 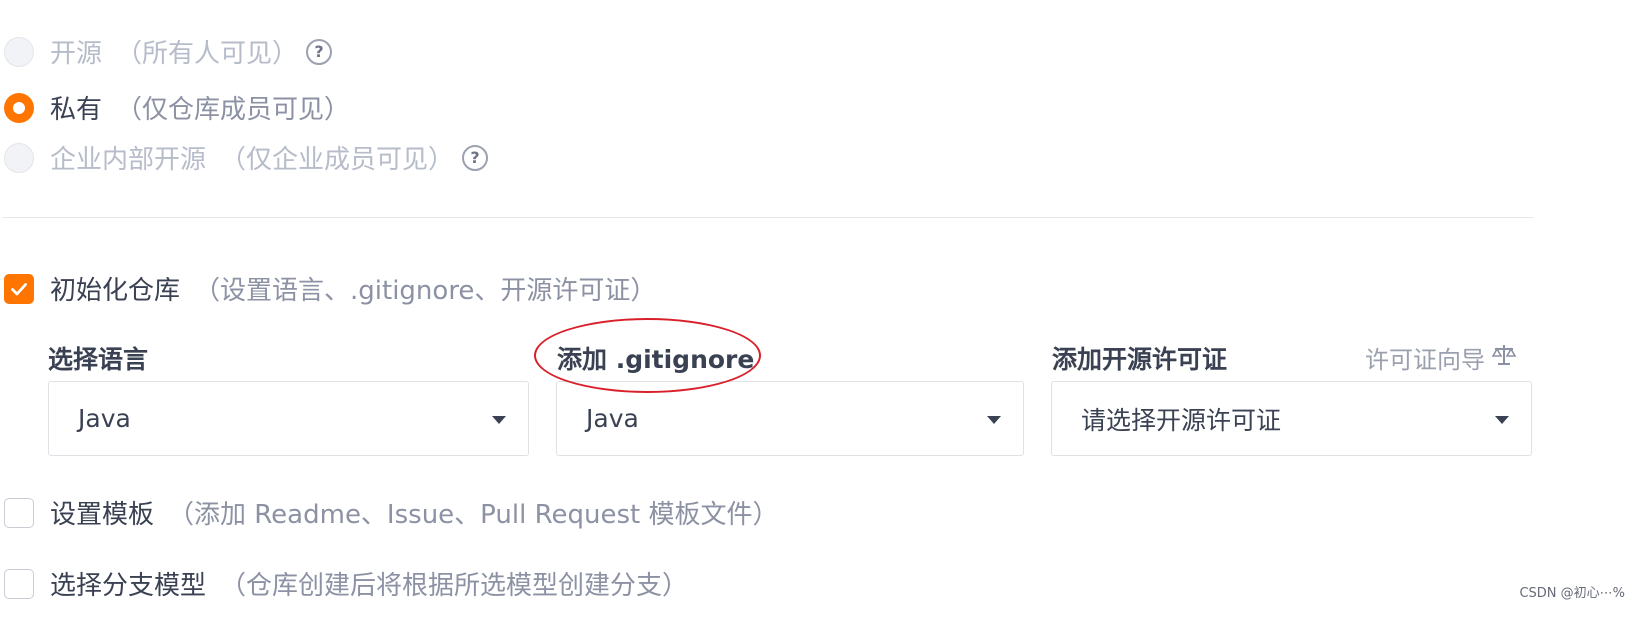 I want to click on license-select: 请选择开源许可证, so click(x=1291, y=418).